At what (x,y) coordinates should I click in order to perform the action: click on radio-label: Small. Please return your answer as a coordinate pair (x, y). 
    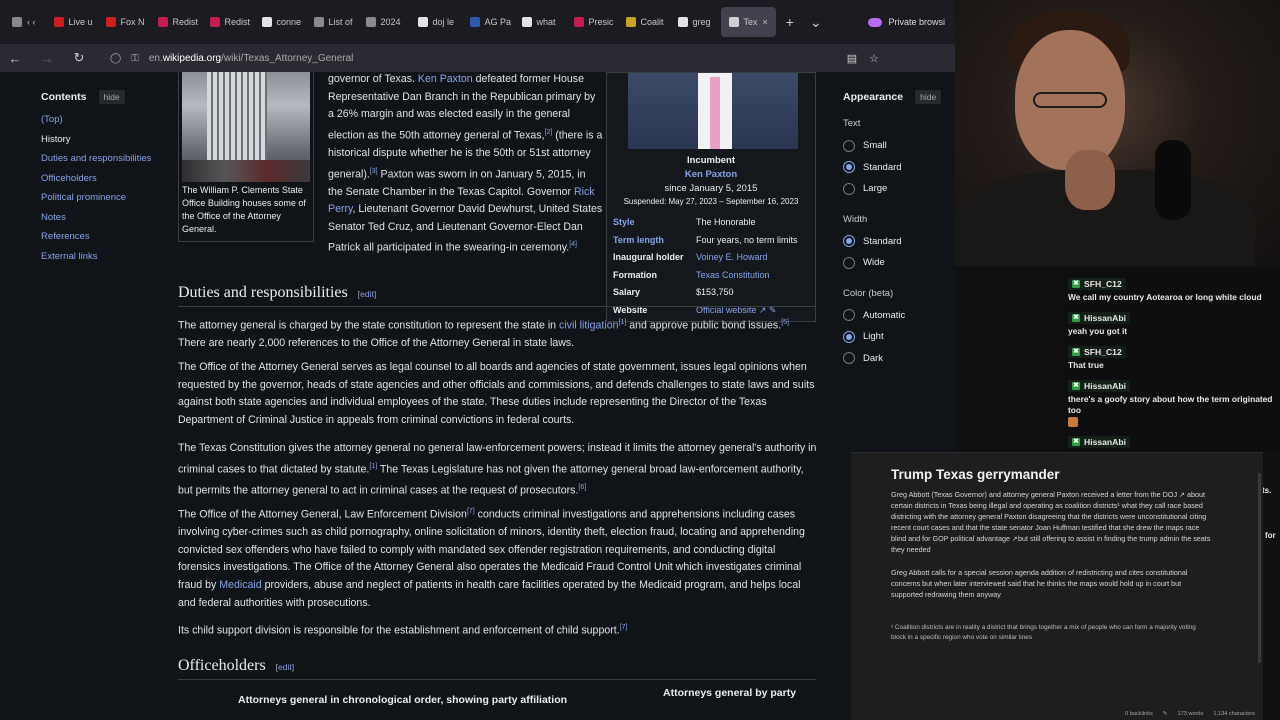
    Looking at the image, I should click on (875, 146).